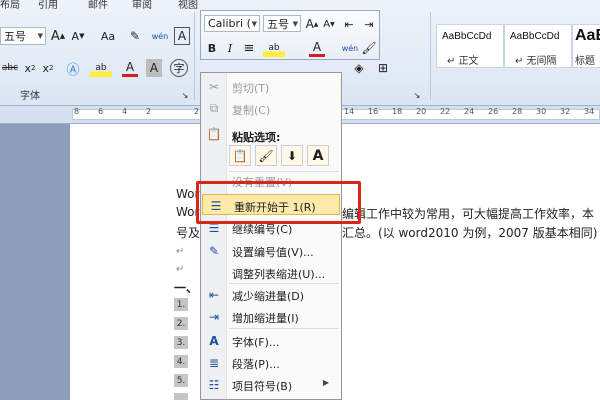 Image resolution: width=600 pixels, height=400 pixels. I want to click on menu-item-bullets: ☷ 项目符号(B) ▶, so click(271, 384).